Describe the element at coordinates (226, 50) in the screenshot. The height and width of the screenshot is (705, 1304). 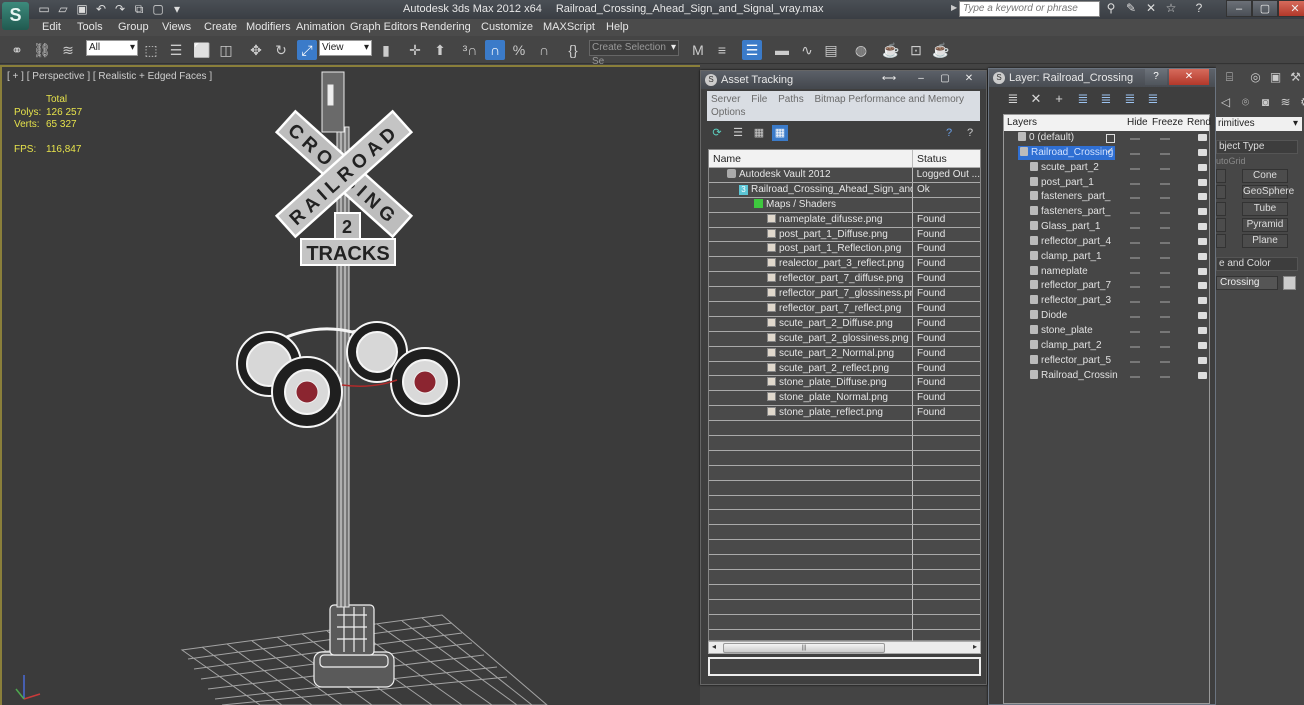
I see `window-crossing-icon: ◫` at that location.